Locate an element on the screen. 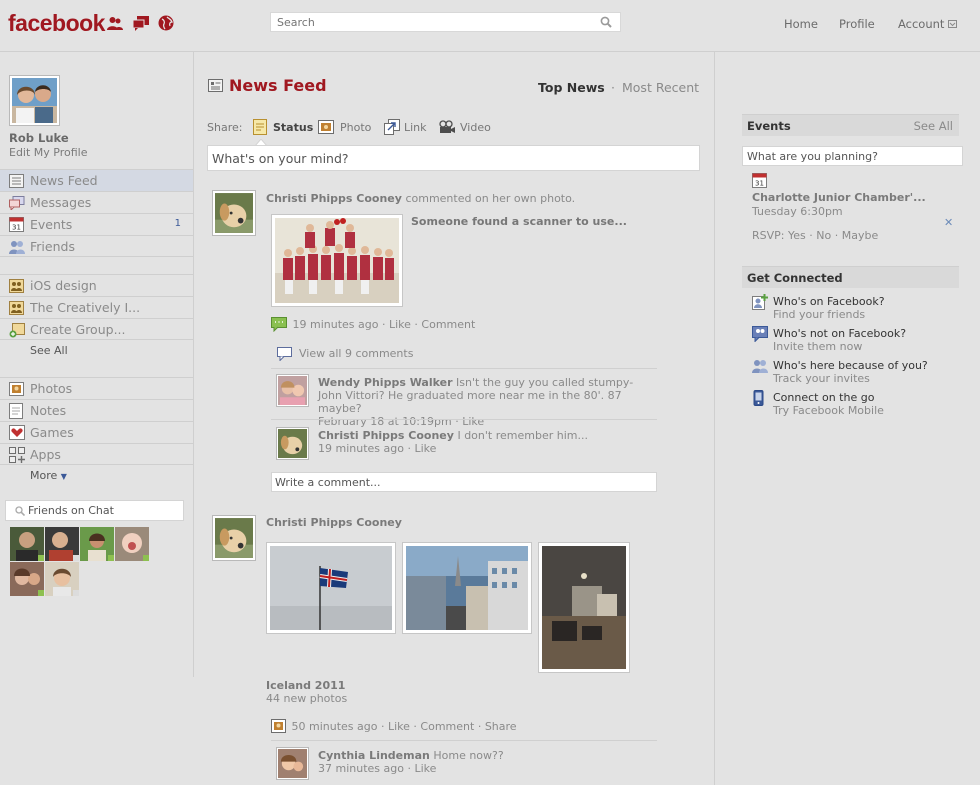 This screenshot has height=785, width=980. account-dropdown-icon is located at coordinates (952, 24).